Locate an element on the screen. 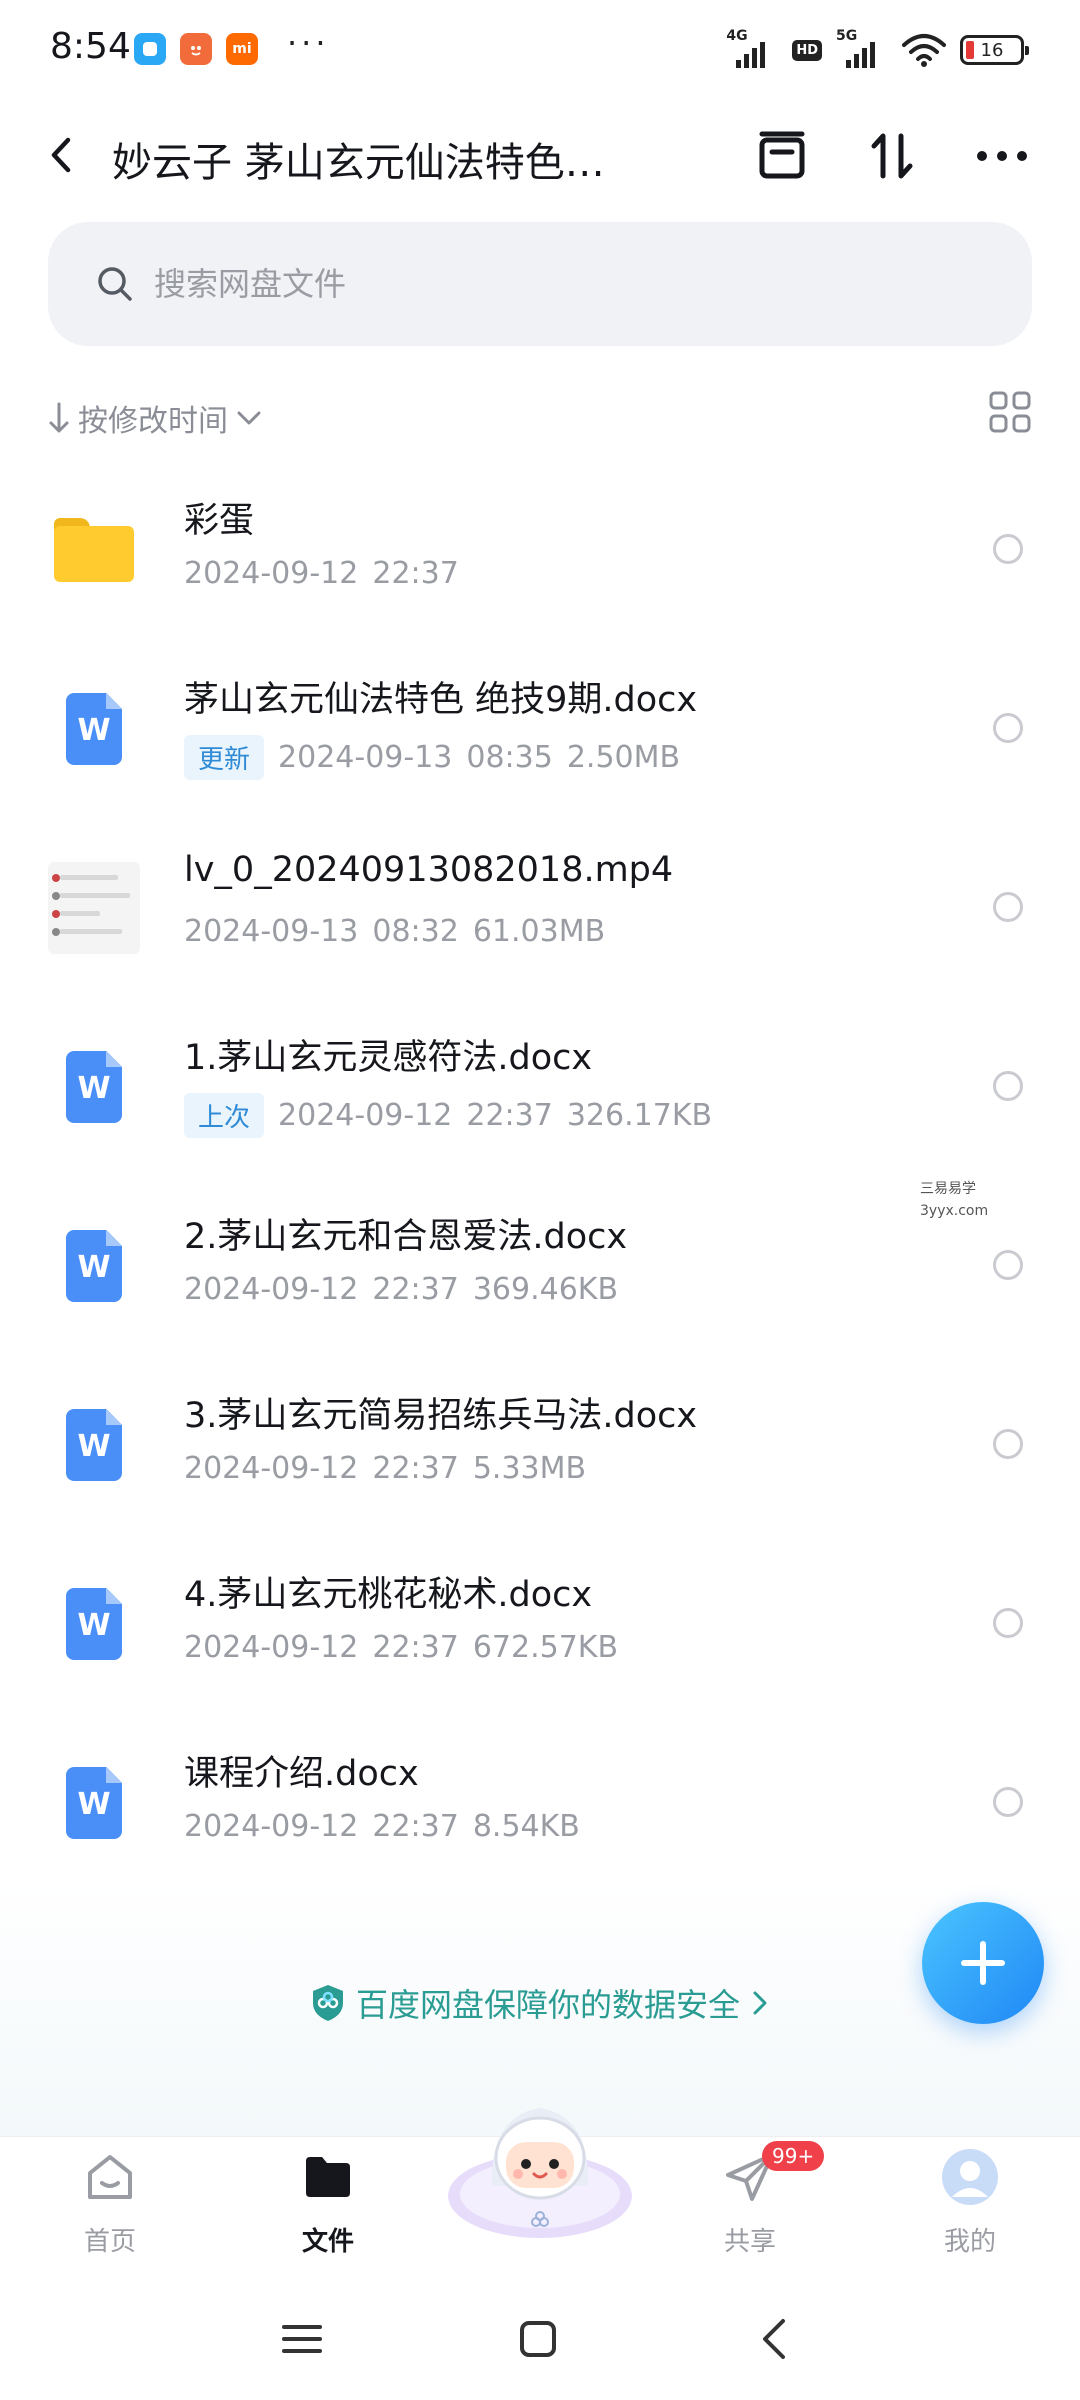 The height and width of the screenshot is (2400, 1080). chevron-down-icon is located at coordinates (249, 418).